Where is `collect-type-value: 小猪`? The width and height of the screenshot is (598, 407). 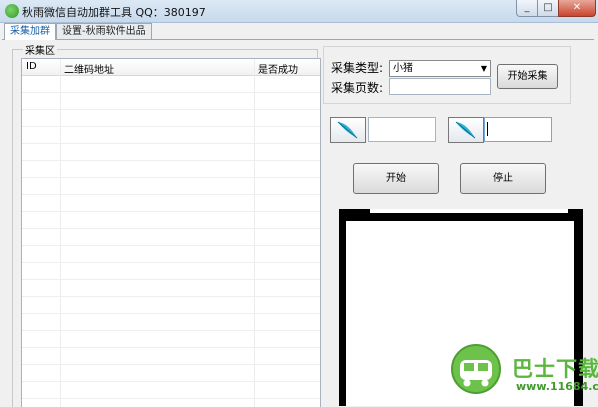 collect-type-value: 小猪 is located at coordinates (403, 68).